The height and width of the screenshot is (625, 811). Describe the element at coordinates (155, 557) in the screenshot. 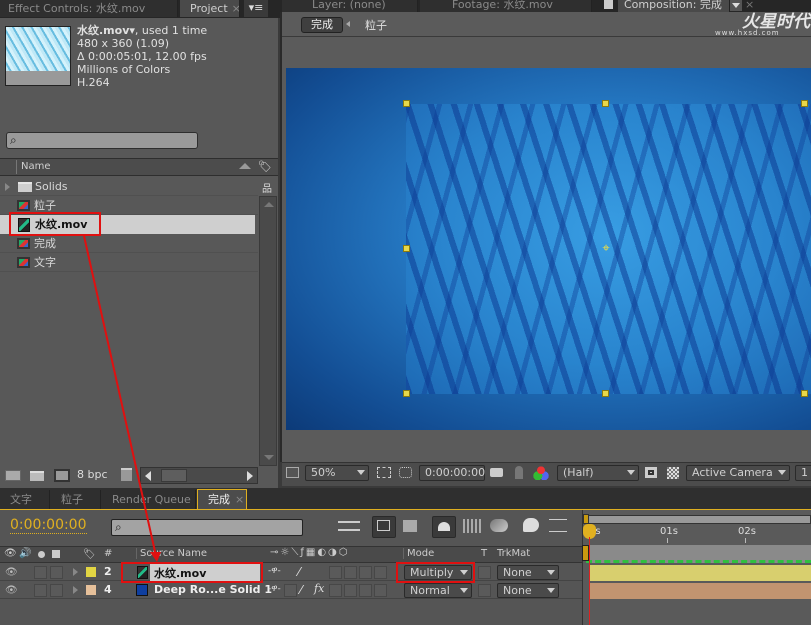

I see `annotation-arrow-head` at that location.